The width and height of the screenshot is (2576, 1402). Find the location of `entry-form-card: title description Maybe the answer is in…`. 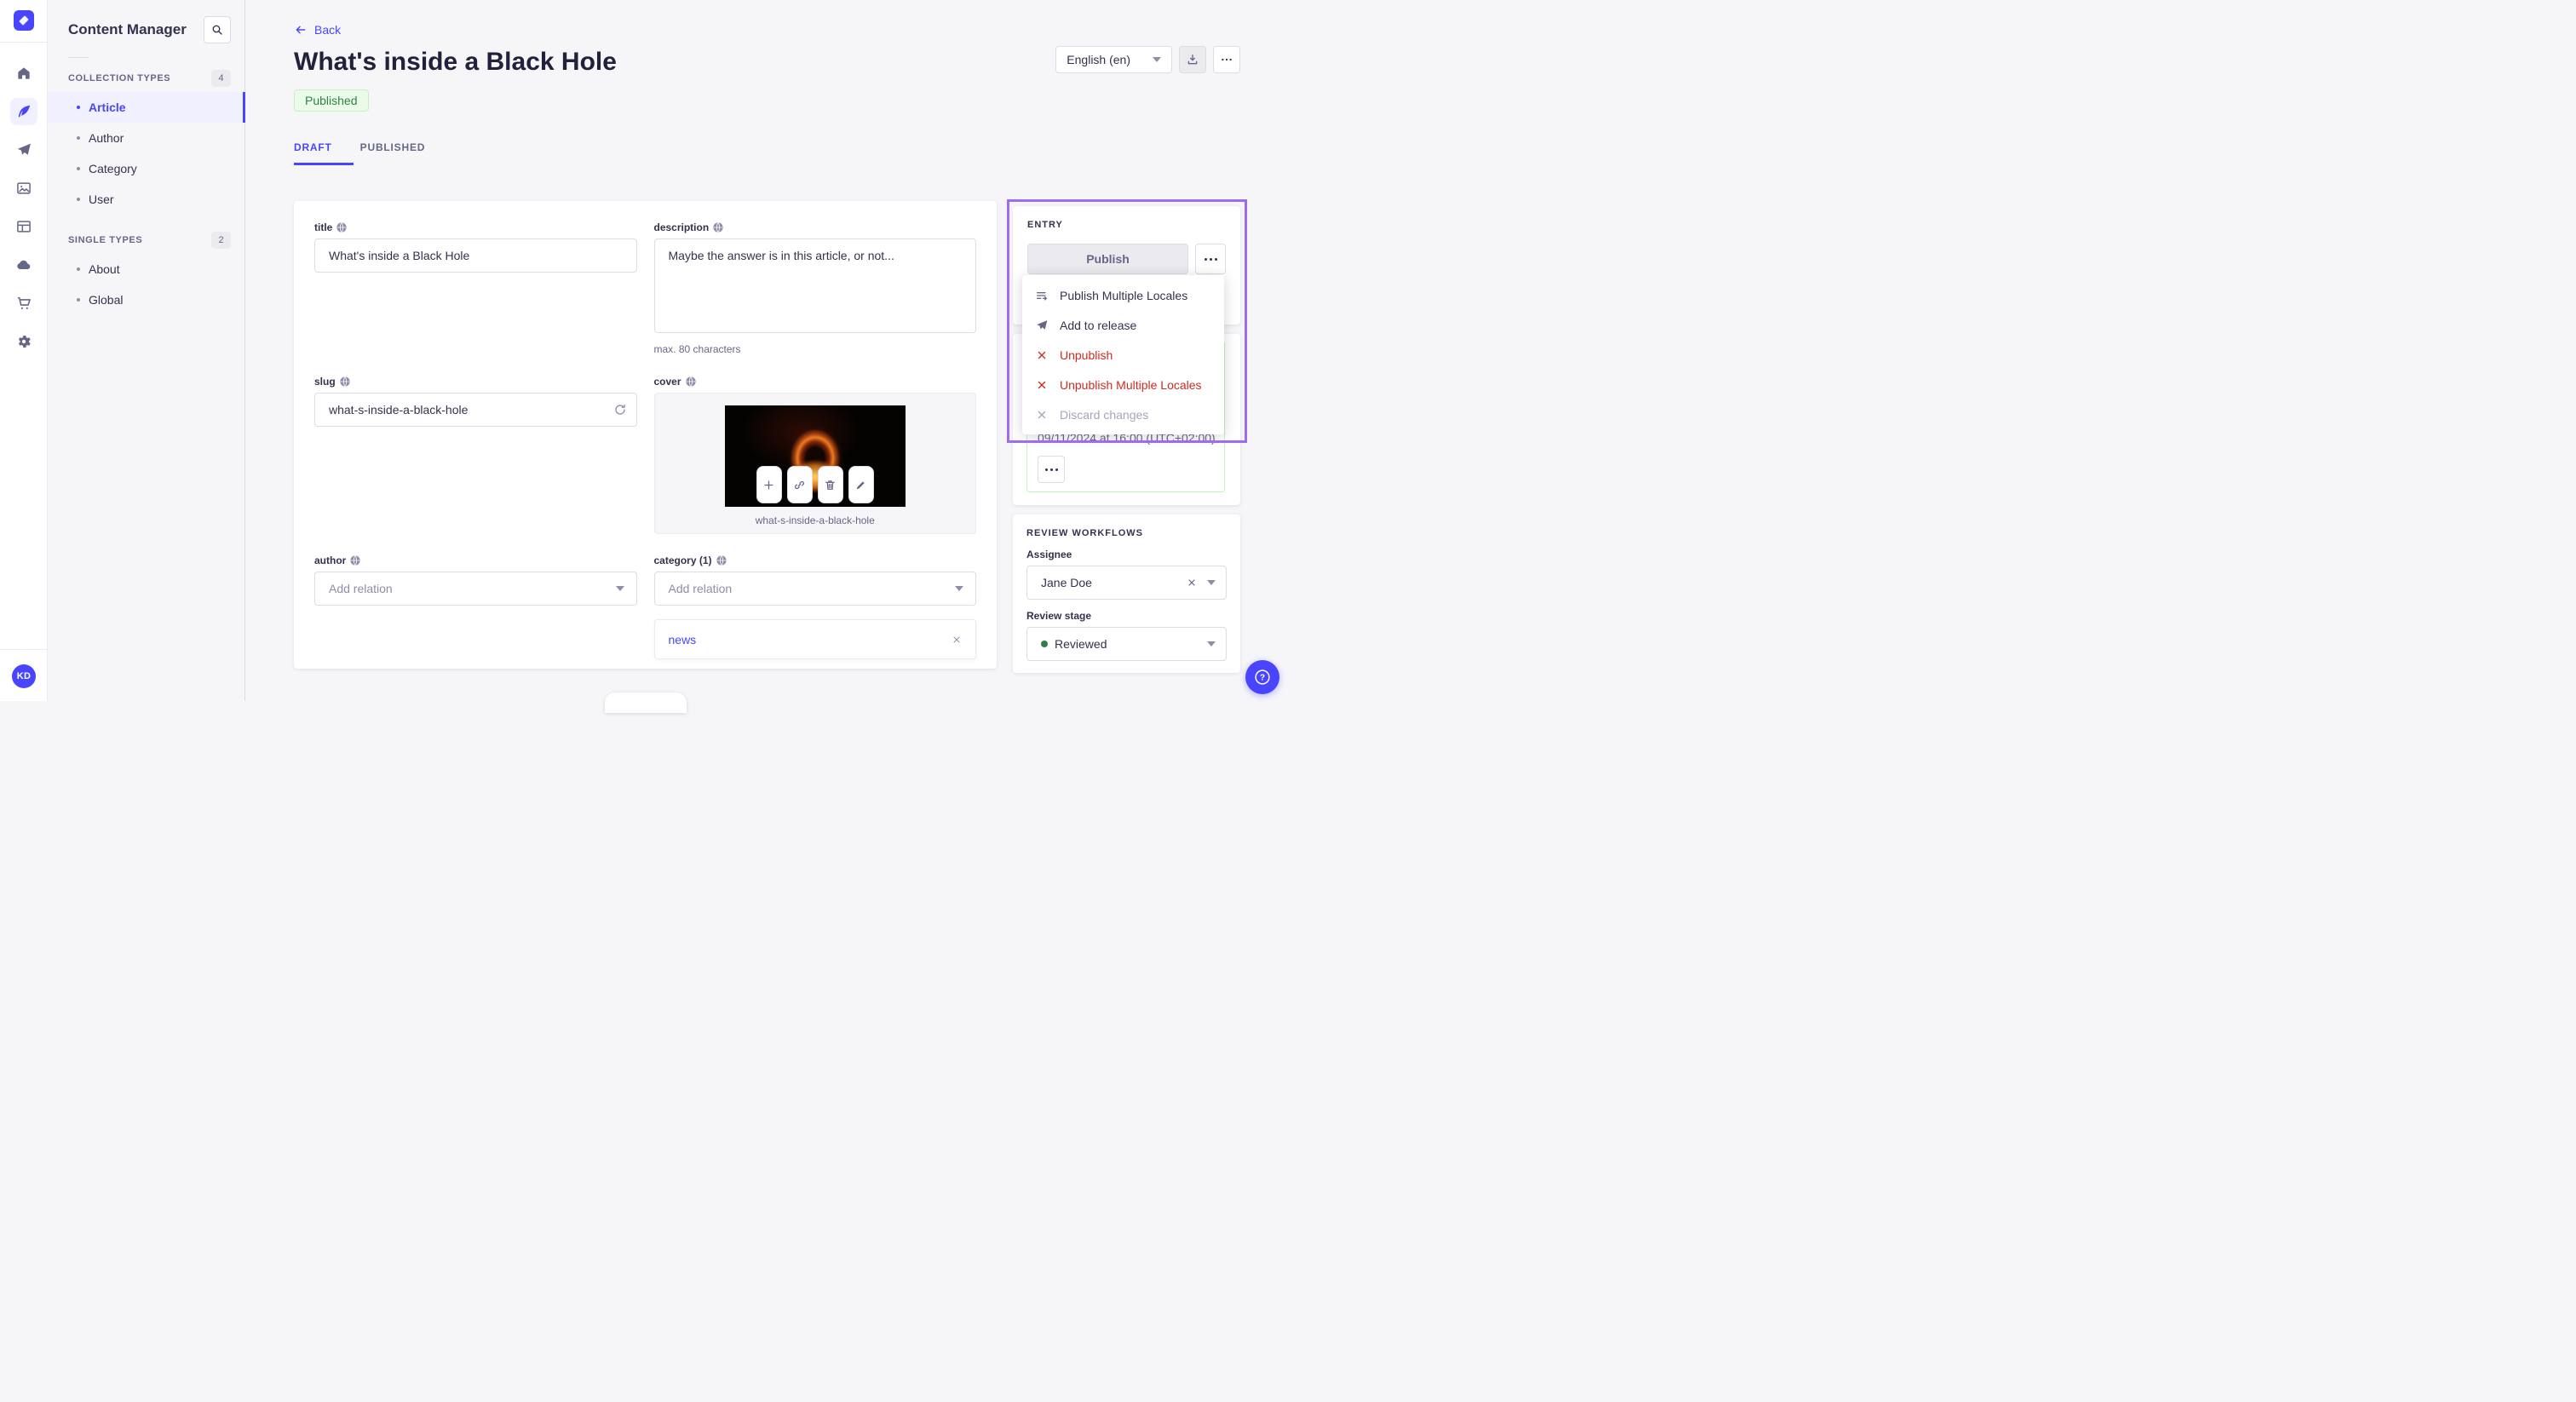

entry-form-card: title description Maybe the answer is in… is located at coordinates (646, 435).